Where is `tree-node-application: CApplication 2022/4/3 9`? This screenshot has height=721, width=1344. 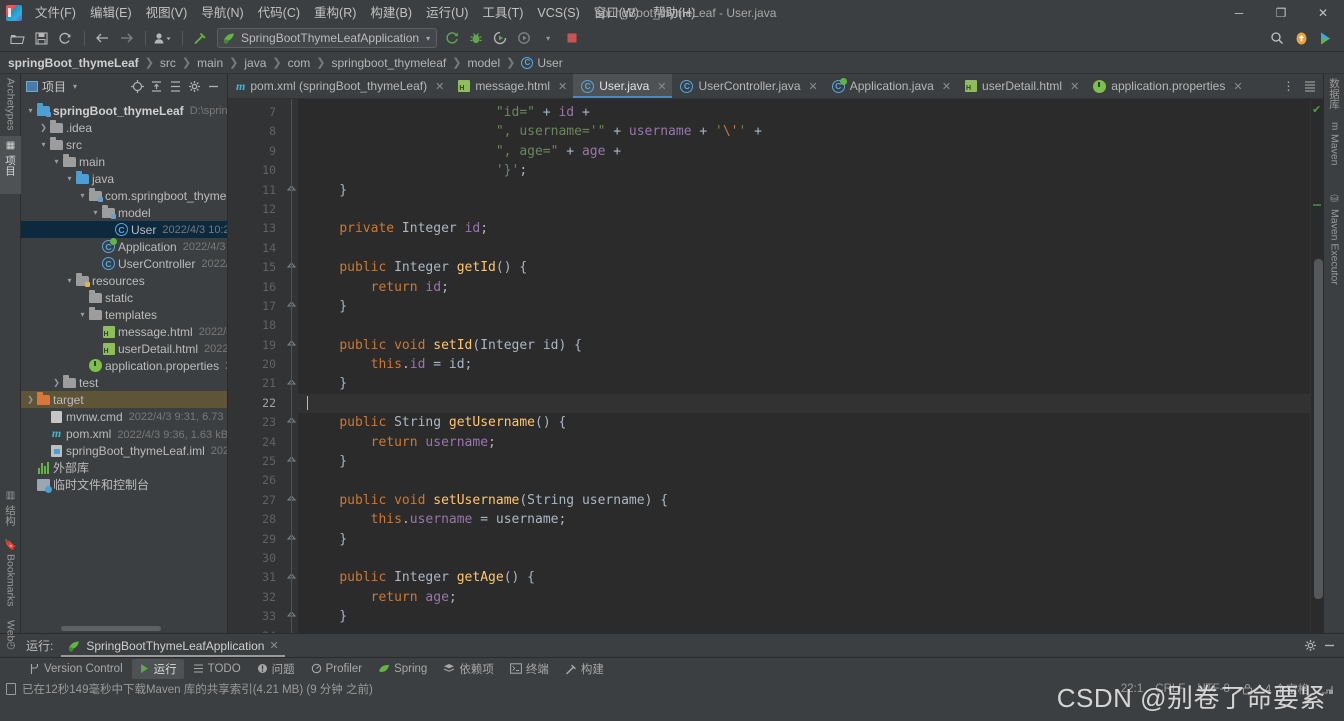
tree-node-application: CApplication 2022/4/3 9 is located at coordinates (124, 246).